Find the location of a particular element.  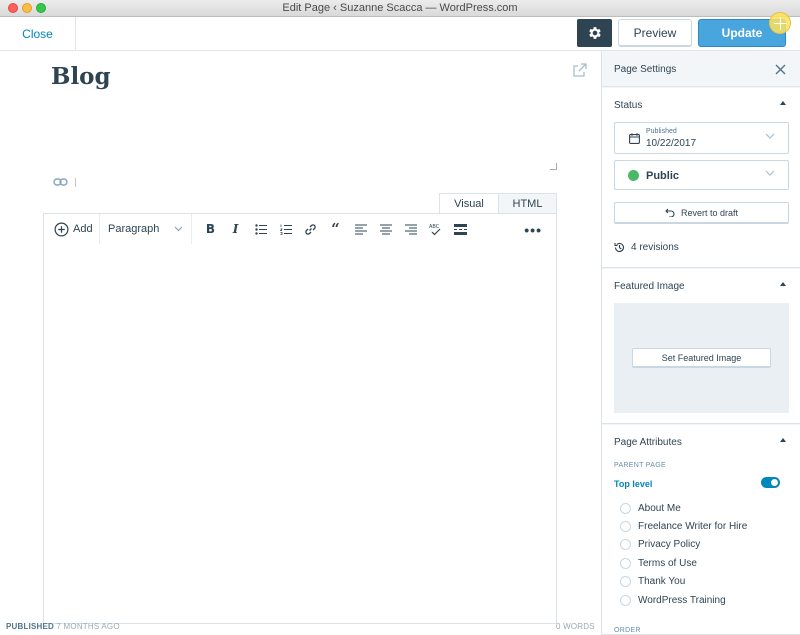

calendar-icon is located at coordinates (634, 138).